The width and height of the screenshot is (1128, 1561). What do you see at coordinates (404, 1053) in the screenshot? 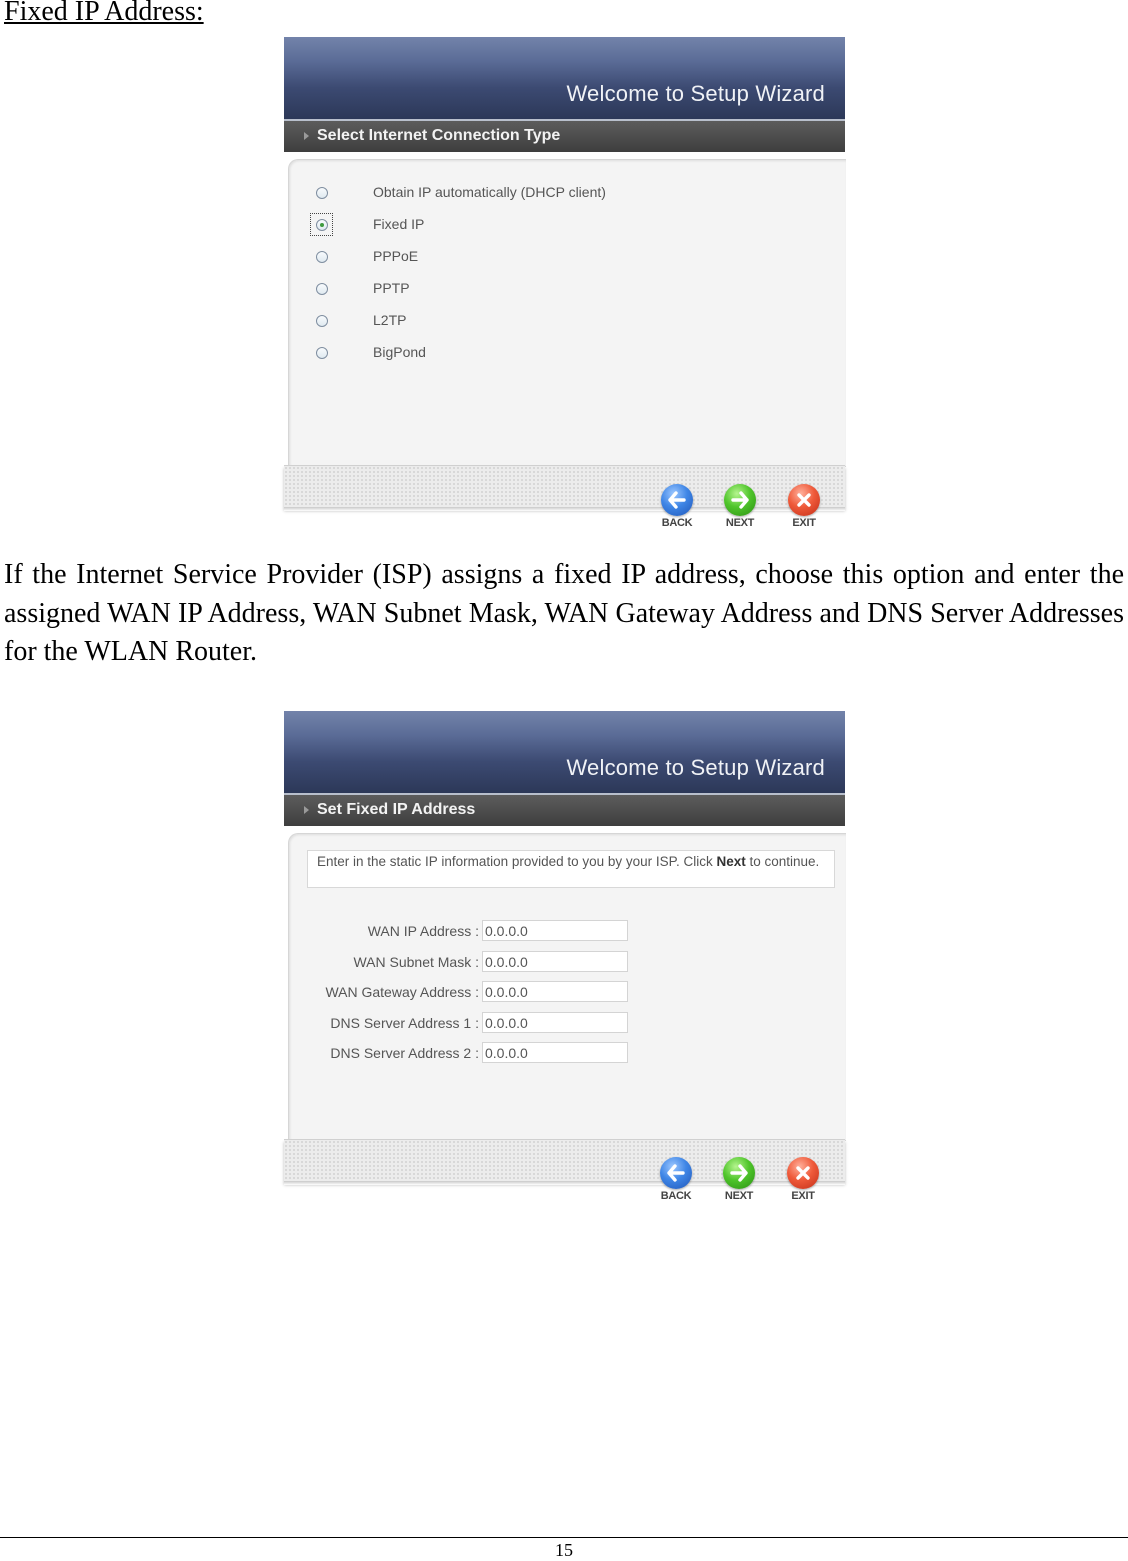
I see `dns2-label: DNS Server Address 2 :` at bounding box center [404, 1053].